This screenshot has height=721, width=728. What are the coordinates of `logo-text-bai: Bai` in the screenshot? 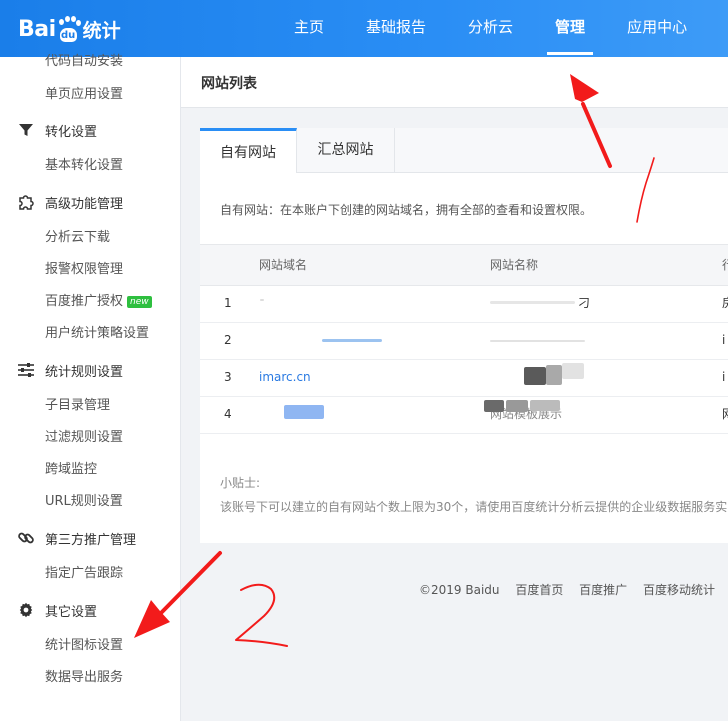 It's located at (37, 29).